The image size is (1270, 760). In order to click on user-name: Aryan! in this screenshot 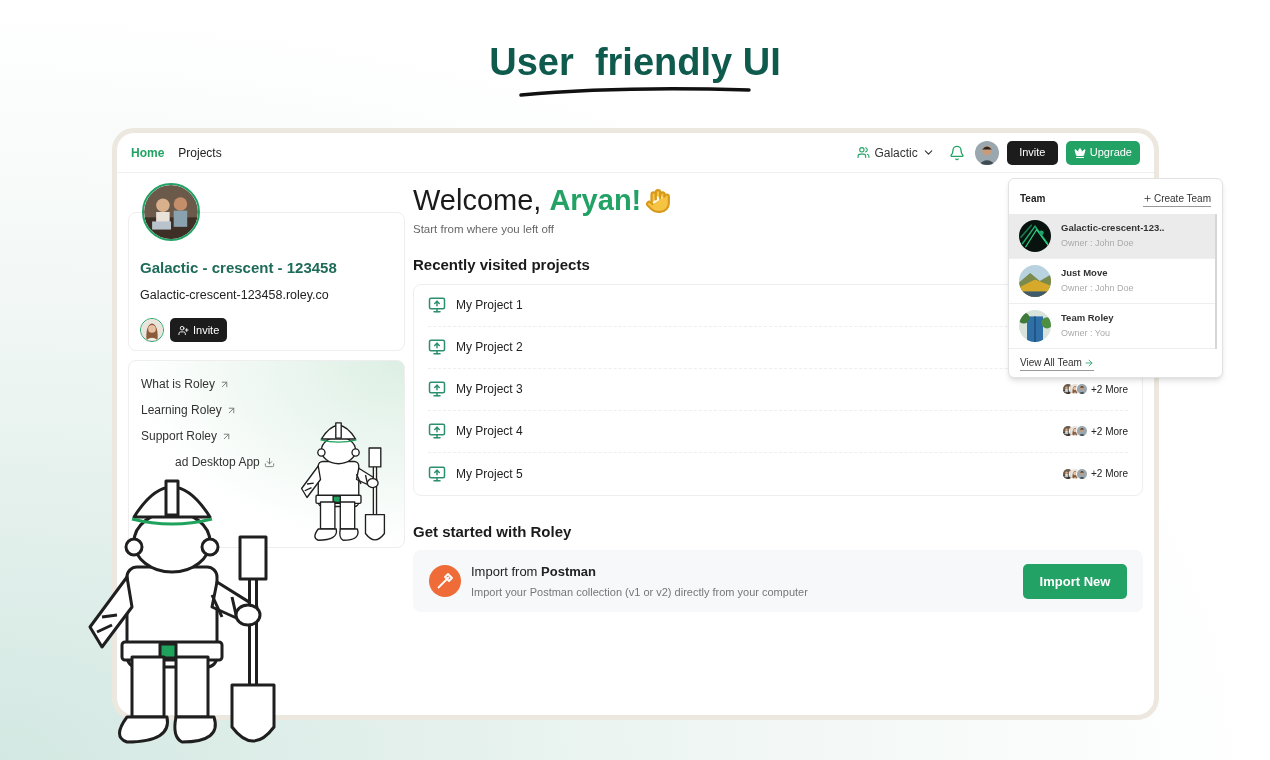, I will do `click(595, 201)`.